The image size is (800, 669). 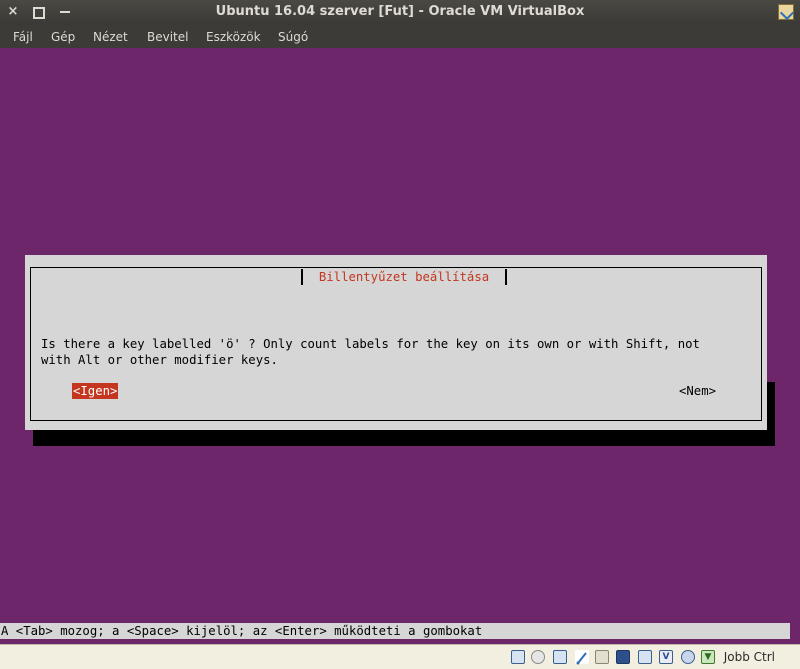 I want to click on video-capture-icon, so click(x=645, y=657).